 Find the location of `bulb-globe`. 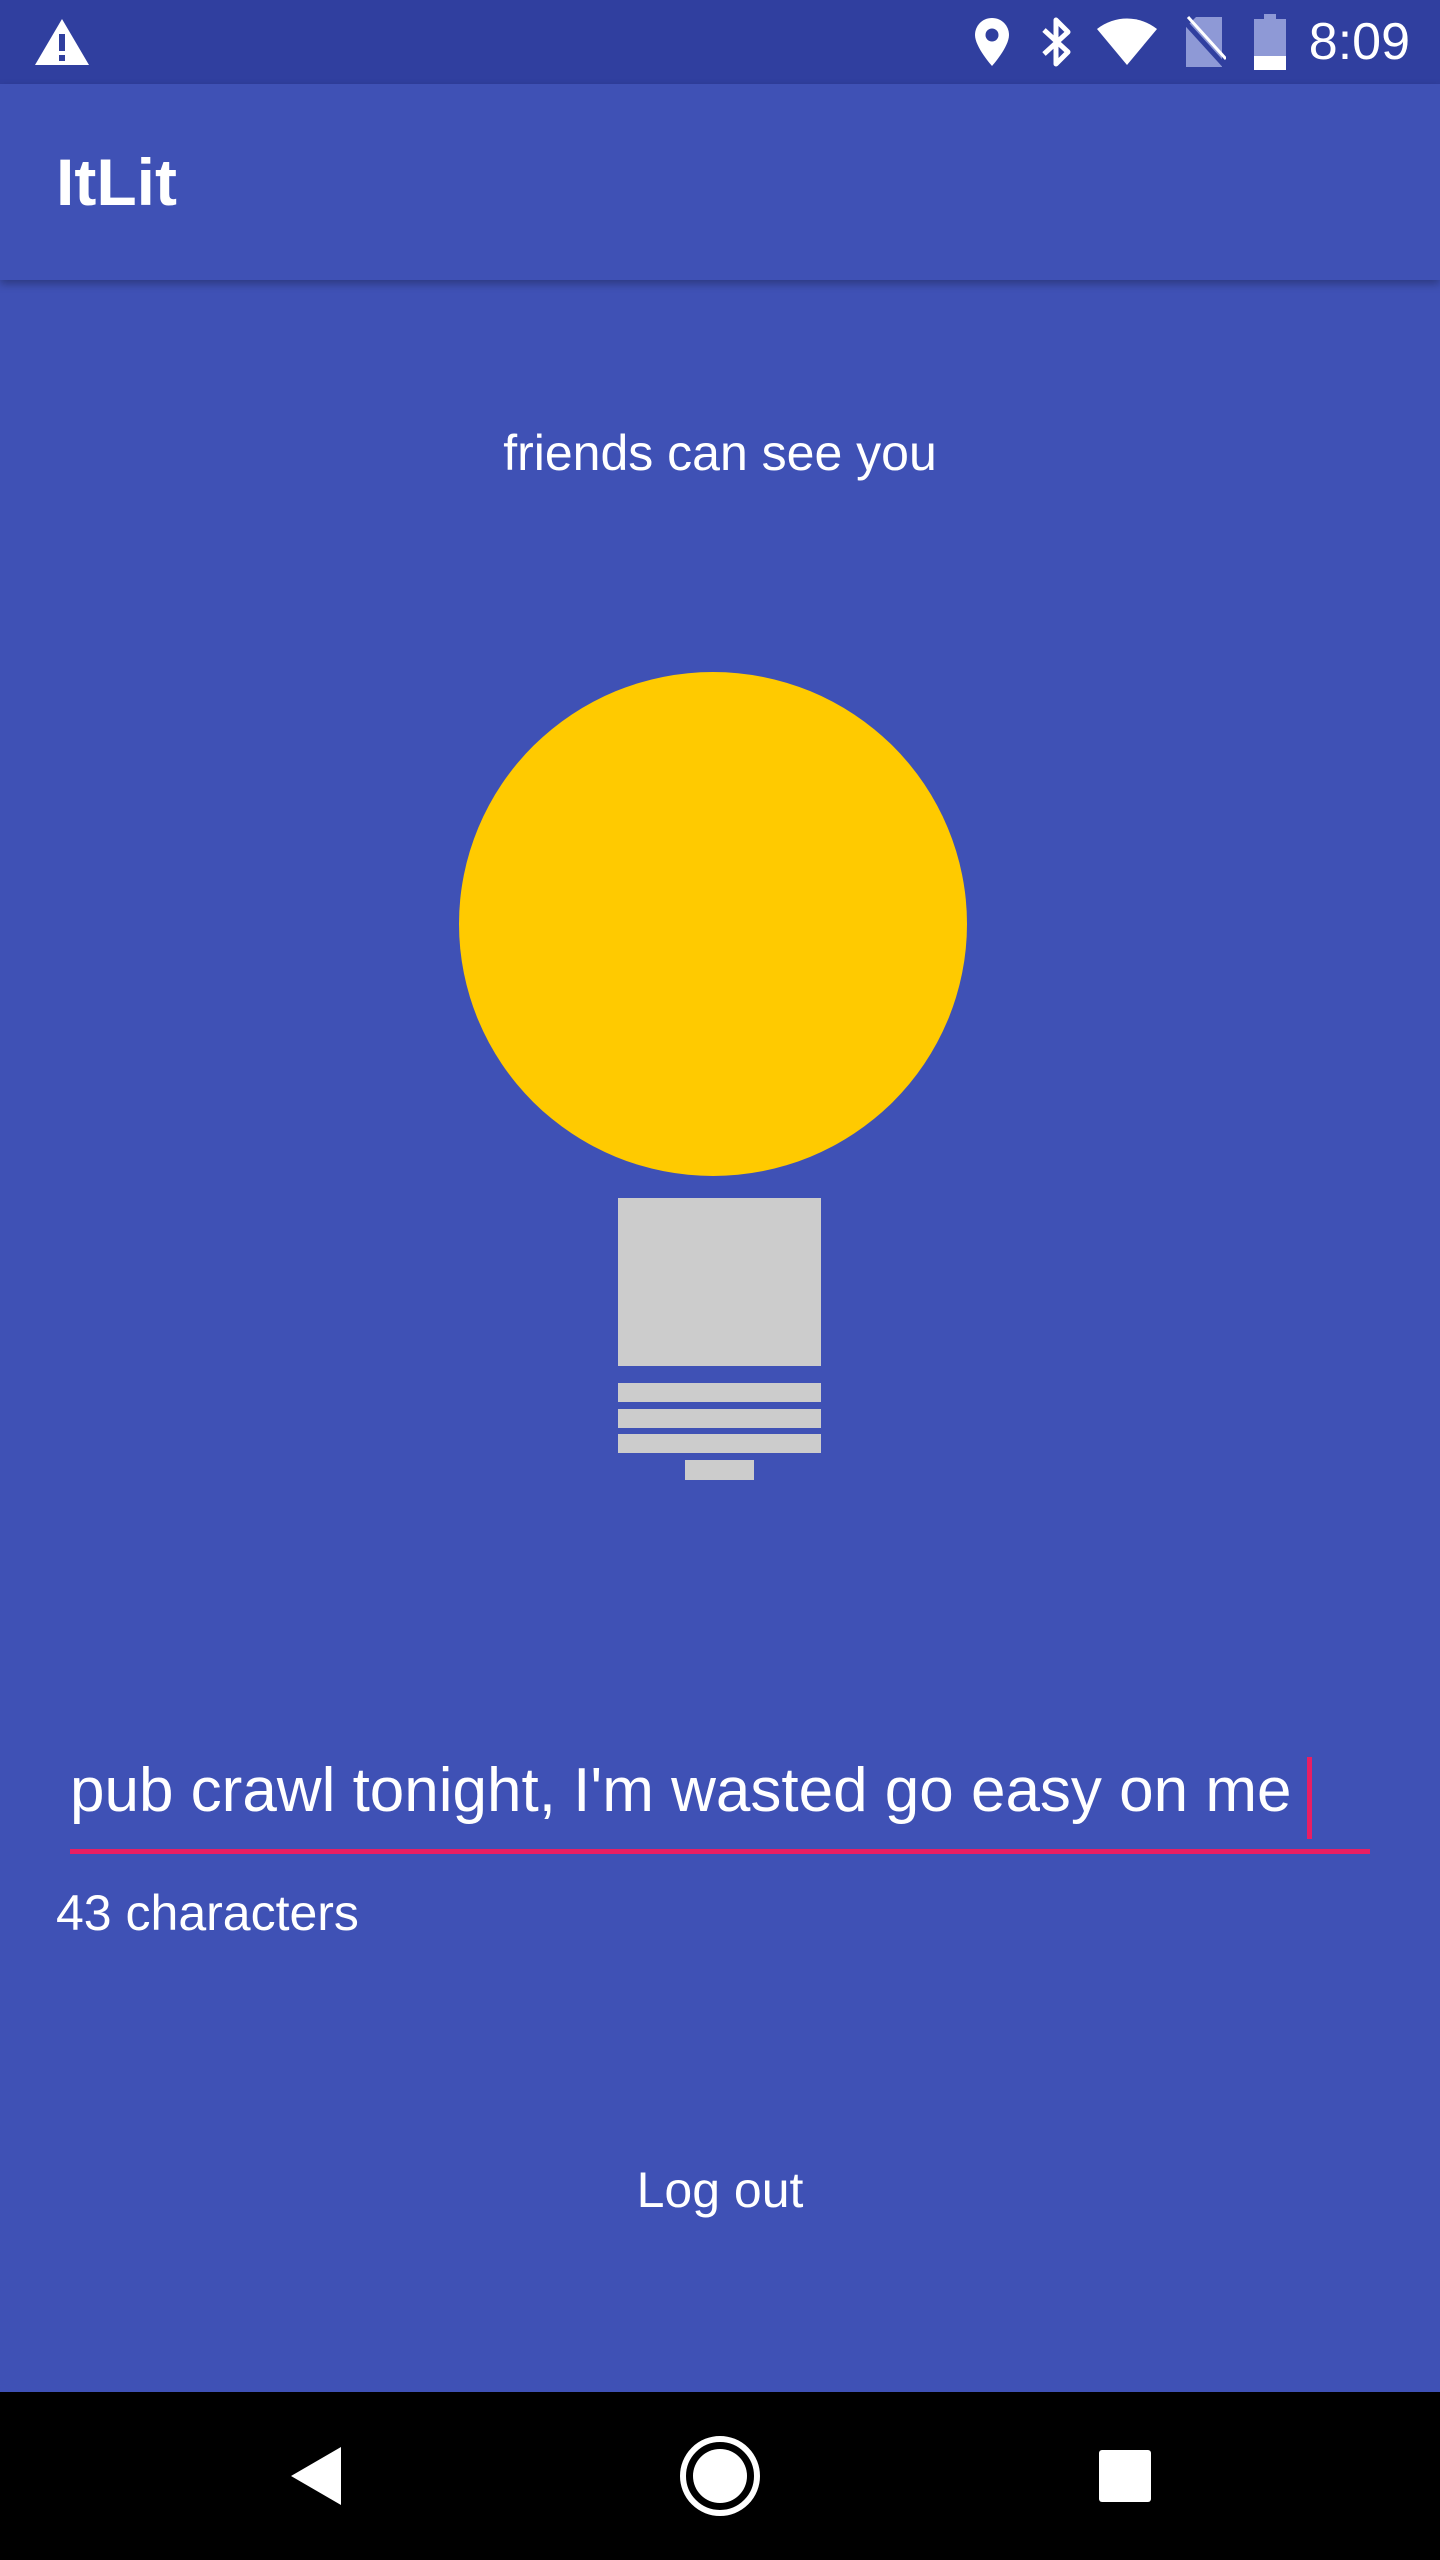

bulb-globe is located at coordinates (713, 924).